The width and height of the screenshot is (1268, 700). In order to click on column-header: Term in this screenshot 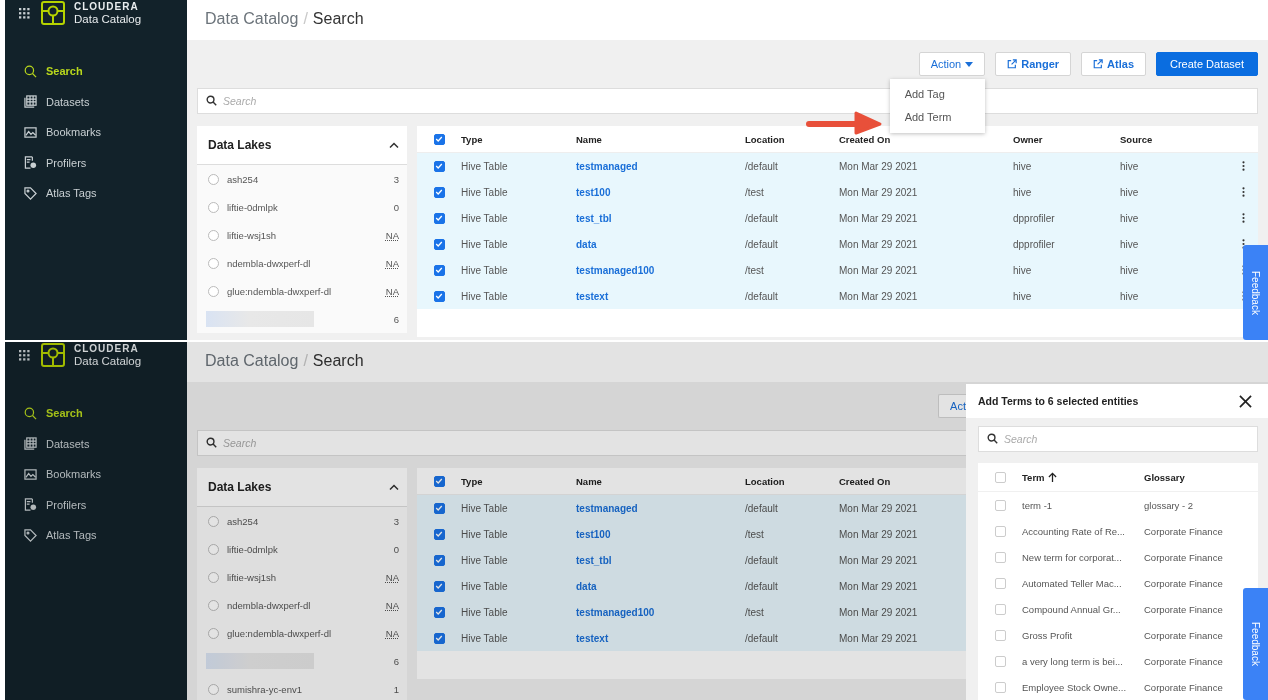, I will do `click(1033, 477)`.